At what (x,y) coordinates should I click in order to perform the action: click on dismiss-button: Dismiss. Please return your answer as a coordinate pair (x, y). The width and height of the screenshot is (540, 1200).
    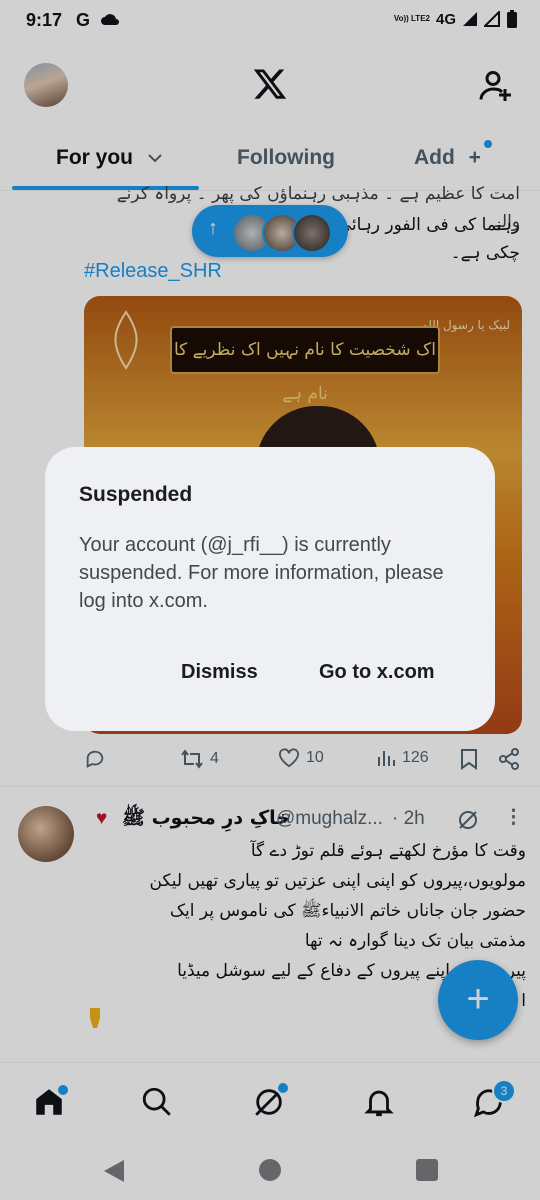
    Looking at the image, I should click on (219, 672).